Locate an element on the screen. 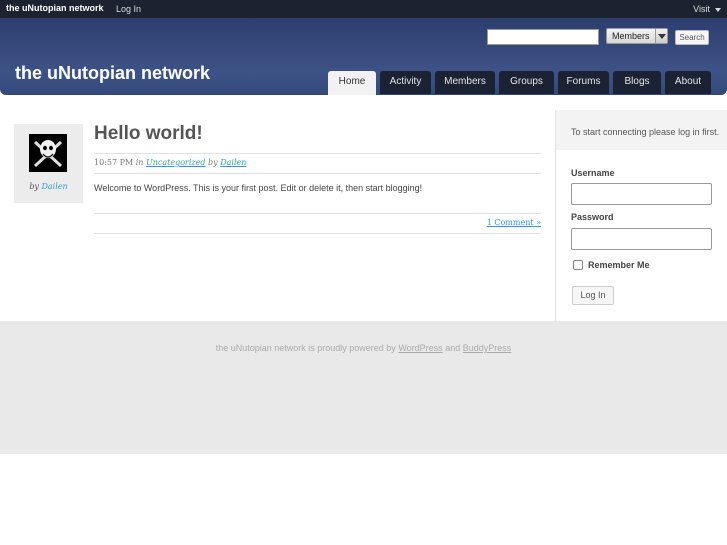  post-title: Hello world! is located at coordinates (148, 134).